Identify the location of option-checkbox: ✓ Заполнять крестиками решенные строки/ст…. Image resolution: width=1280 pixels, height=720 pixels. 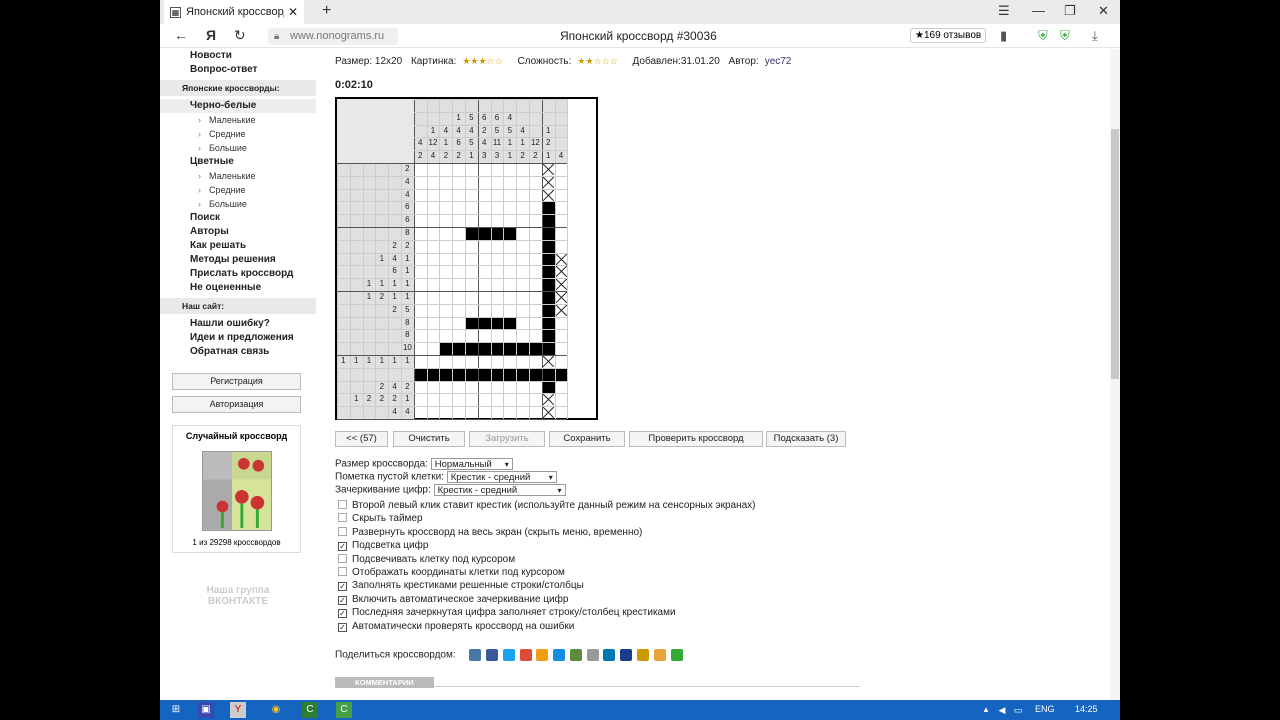
(461, 586).